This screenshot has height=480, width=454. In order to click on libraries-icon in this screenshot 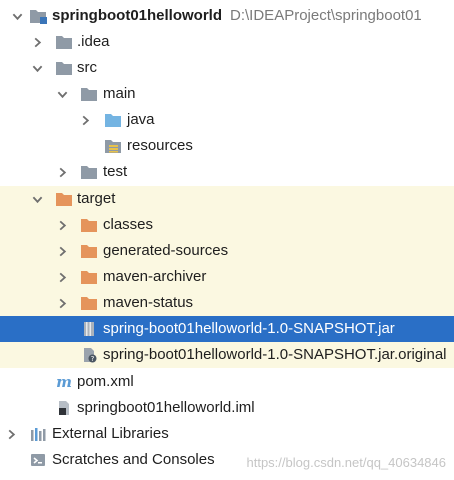, I will do `click(38, 434)`.